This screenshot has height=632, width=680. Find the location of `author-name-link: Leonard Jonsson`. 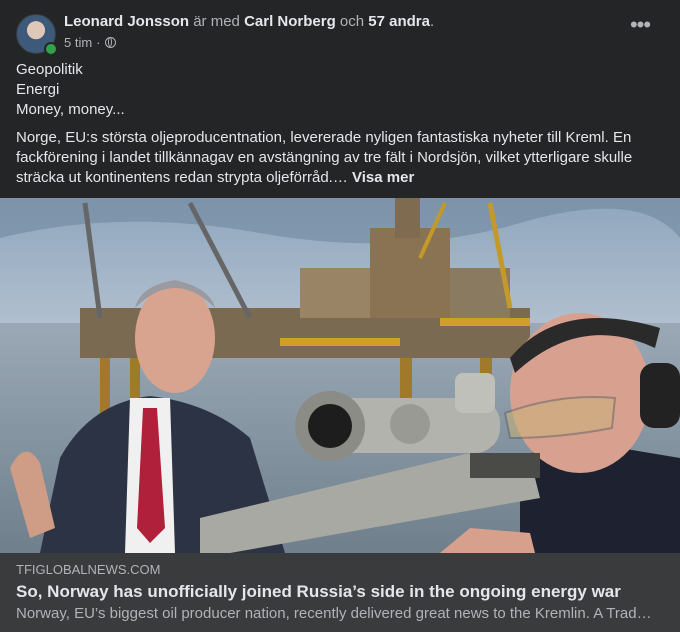

author-name-link: Leonard Jonsson is located at coordinates (126, 21).